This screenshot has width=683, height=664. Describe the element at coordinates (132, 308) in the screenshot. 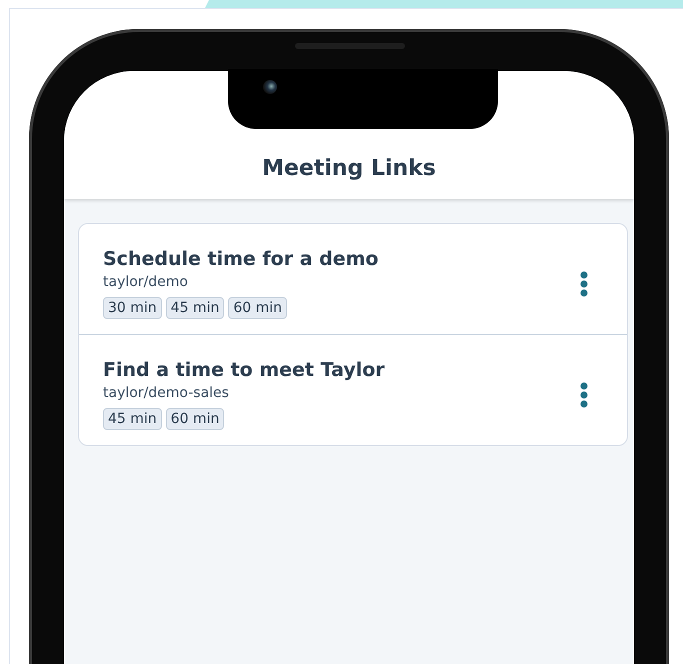

I see `duration-tag: 30 min` at that location.